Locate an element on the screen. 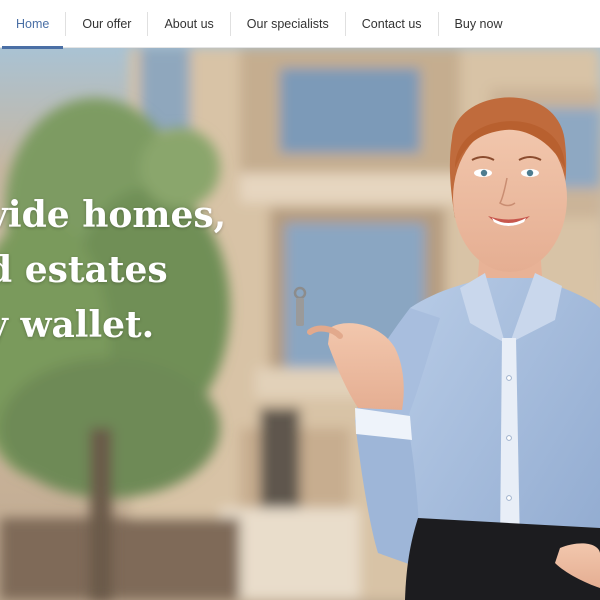  hero-headline-line-2: d estates is located at coordinates (84, 270).